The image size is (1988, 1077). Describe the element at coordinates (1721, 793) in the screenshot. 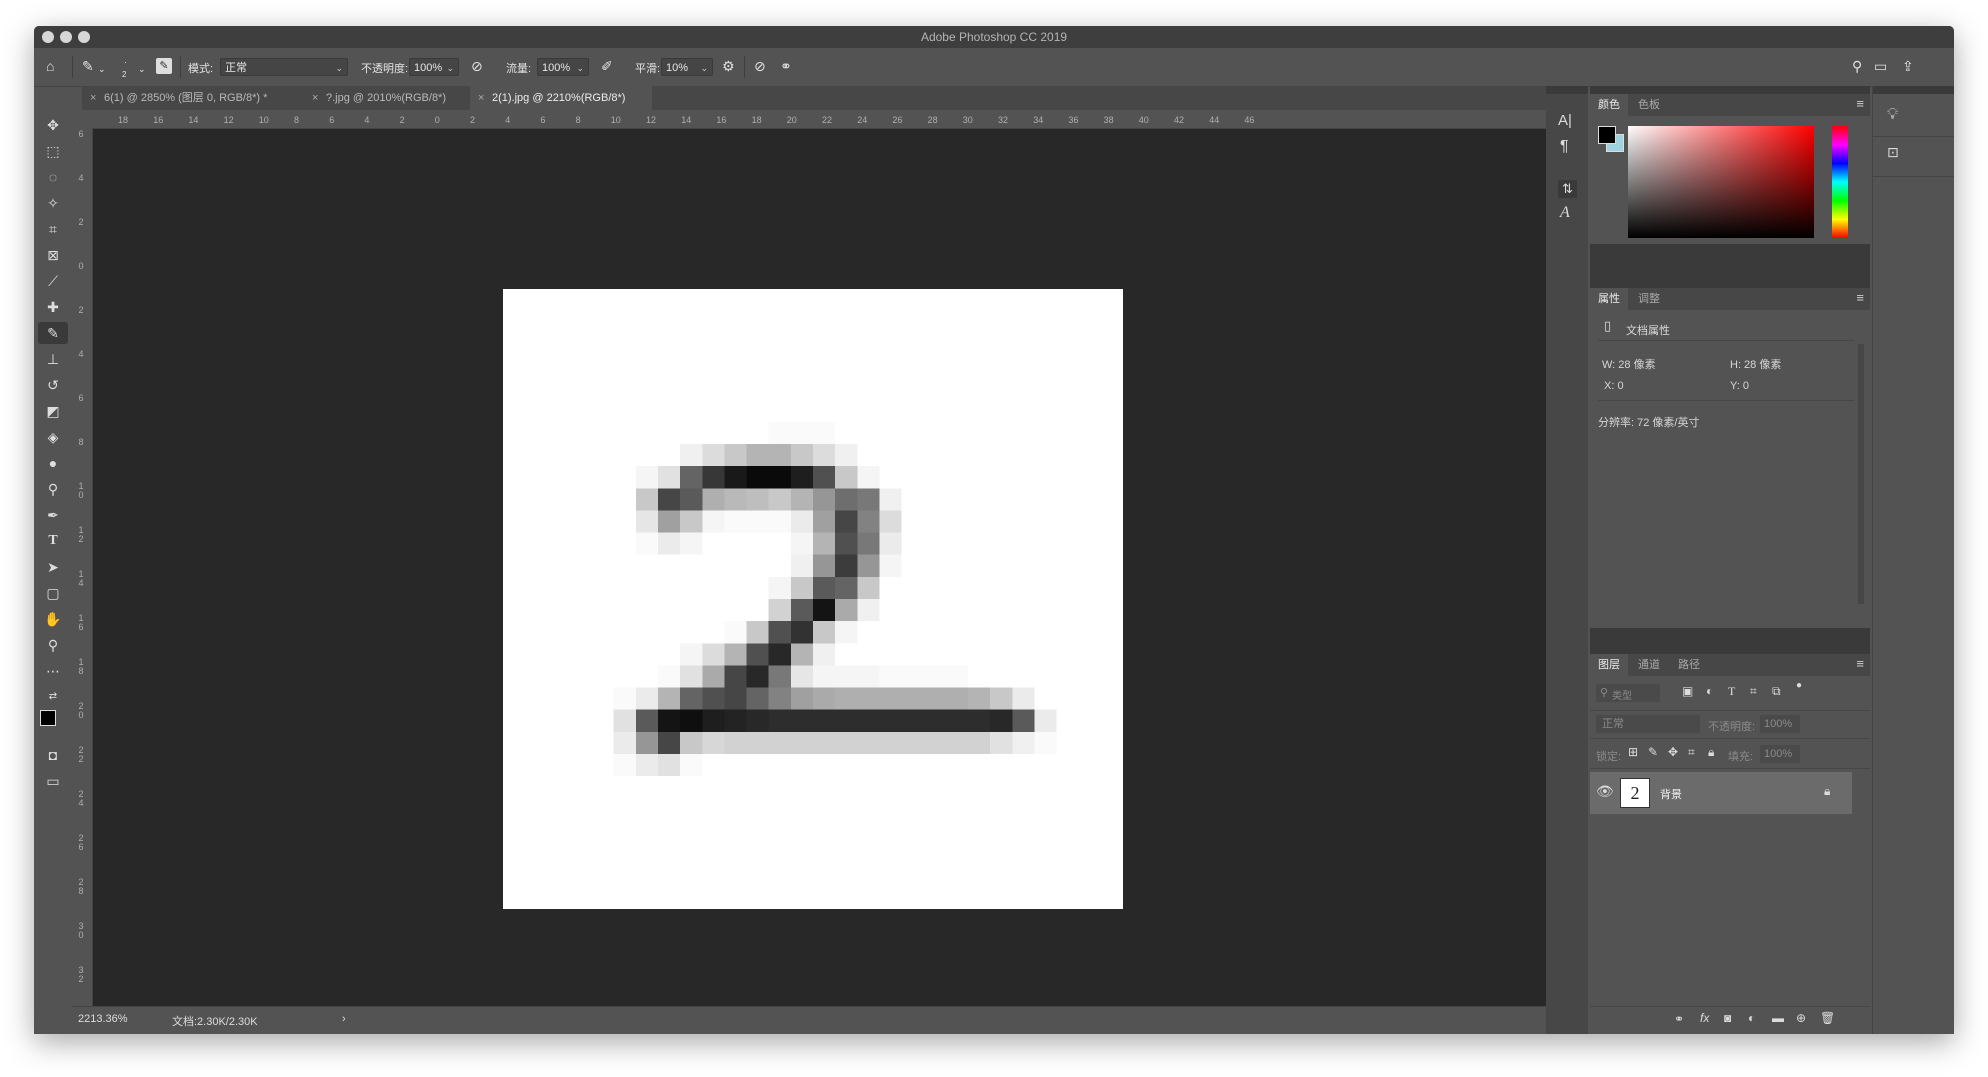

I see `layer-row: 👁︎ 2 背景 🔒︎` at that location.